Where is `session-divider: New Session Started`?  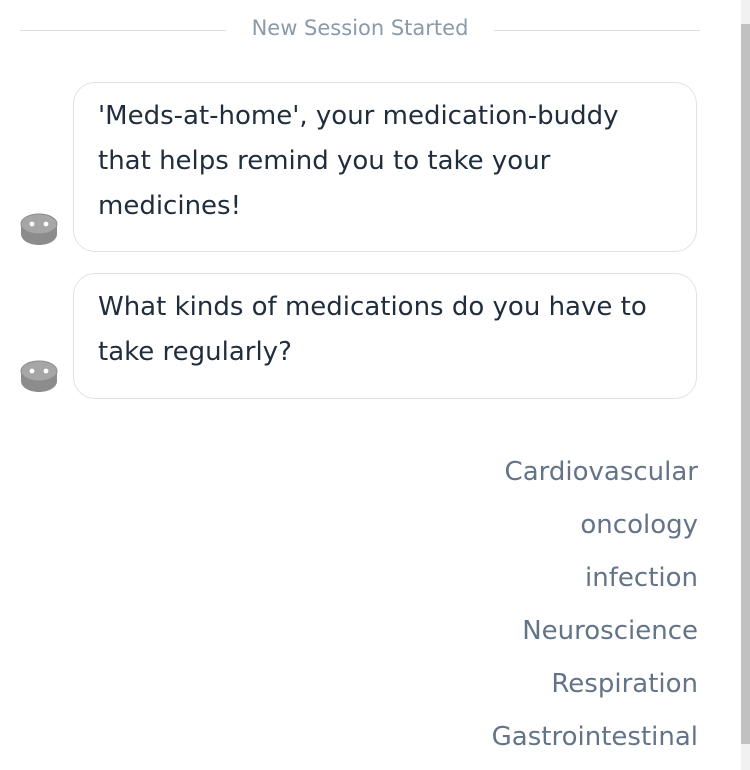 session-divider: New Session Started is located at coordinates (360, 29).